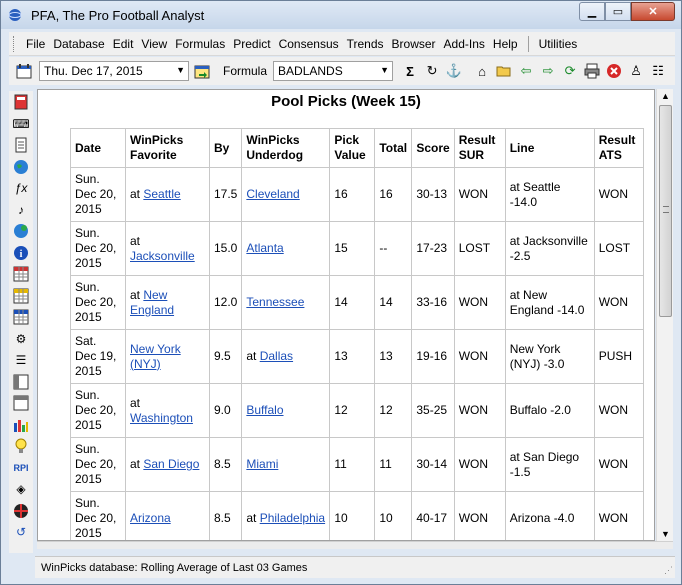 The height and width of the screenshot is (585, 682). Describe the element at coordinates (292, 518) in the screenshot. I see `underdog-team-link: Philadelphia` at that location.